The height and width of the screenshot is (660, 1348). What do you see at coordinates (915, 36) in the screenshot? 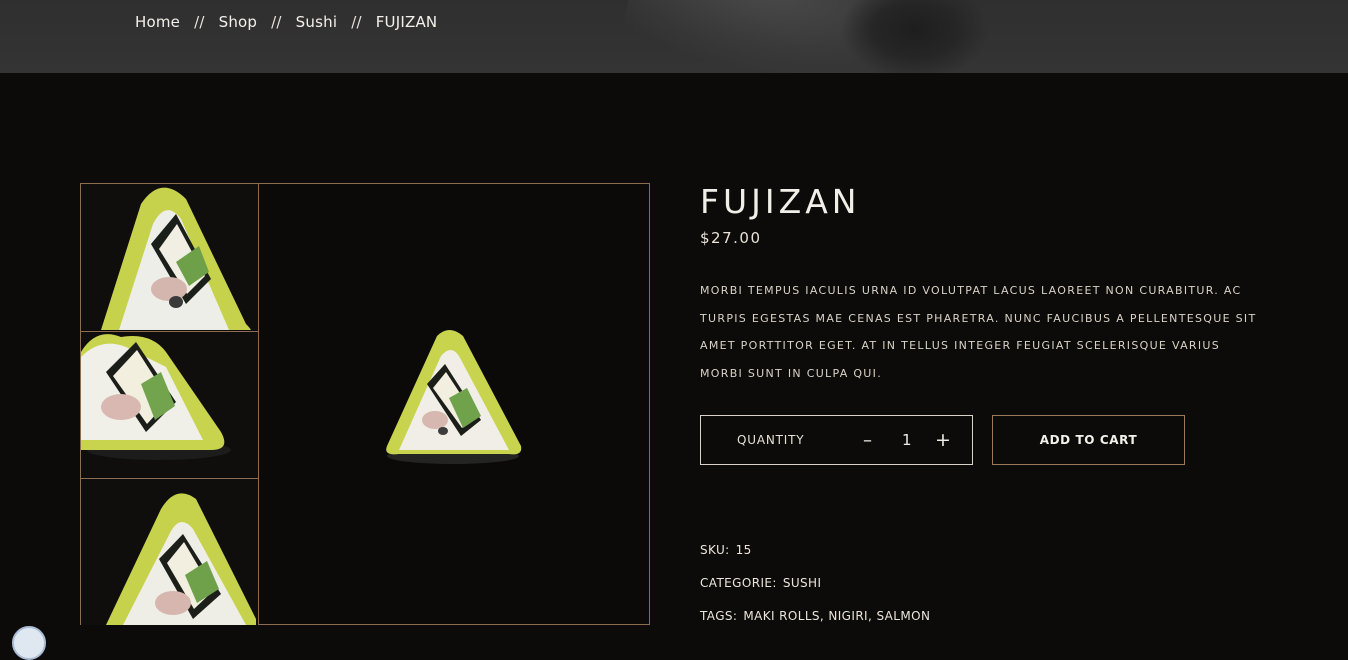
I see `hero-background-shadow` at bounding box center [915, 36].